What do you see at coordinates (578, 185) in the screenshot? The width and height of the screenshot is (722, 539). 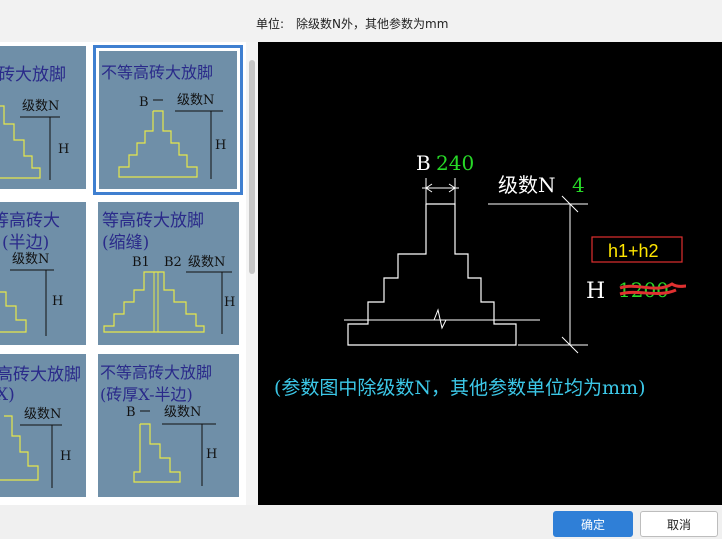 I see `preview-level-value: 4` at bounding box center [578, 185].